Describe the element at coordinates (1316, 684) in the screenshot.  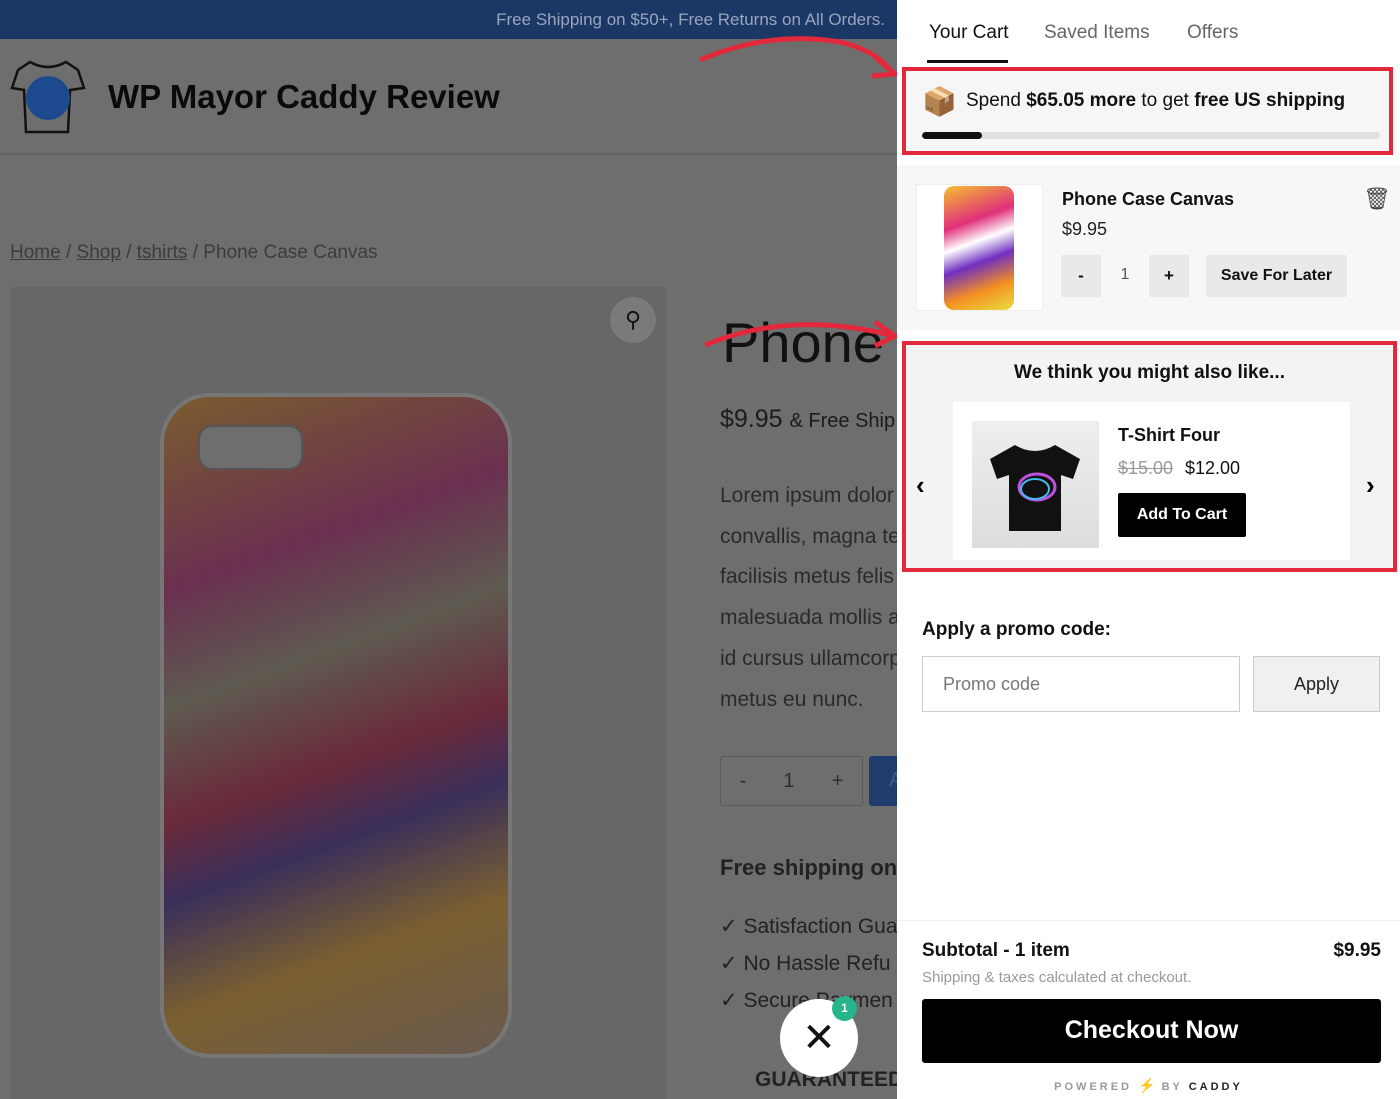
I see `apply-promo-button: Apply` at that location.